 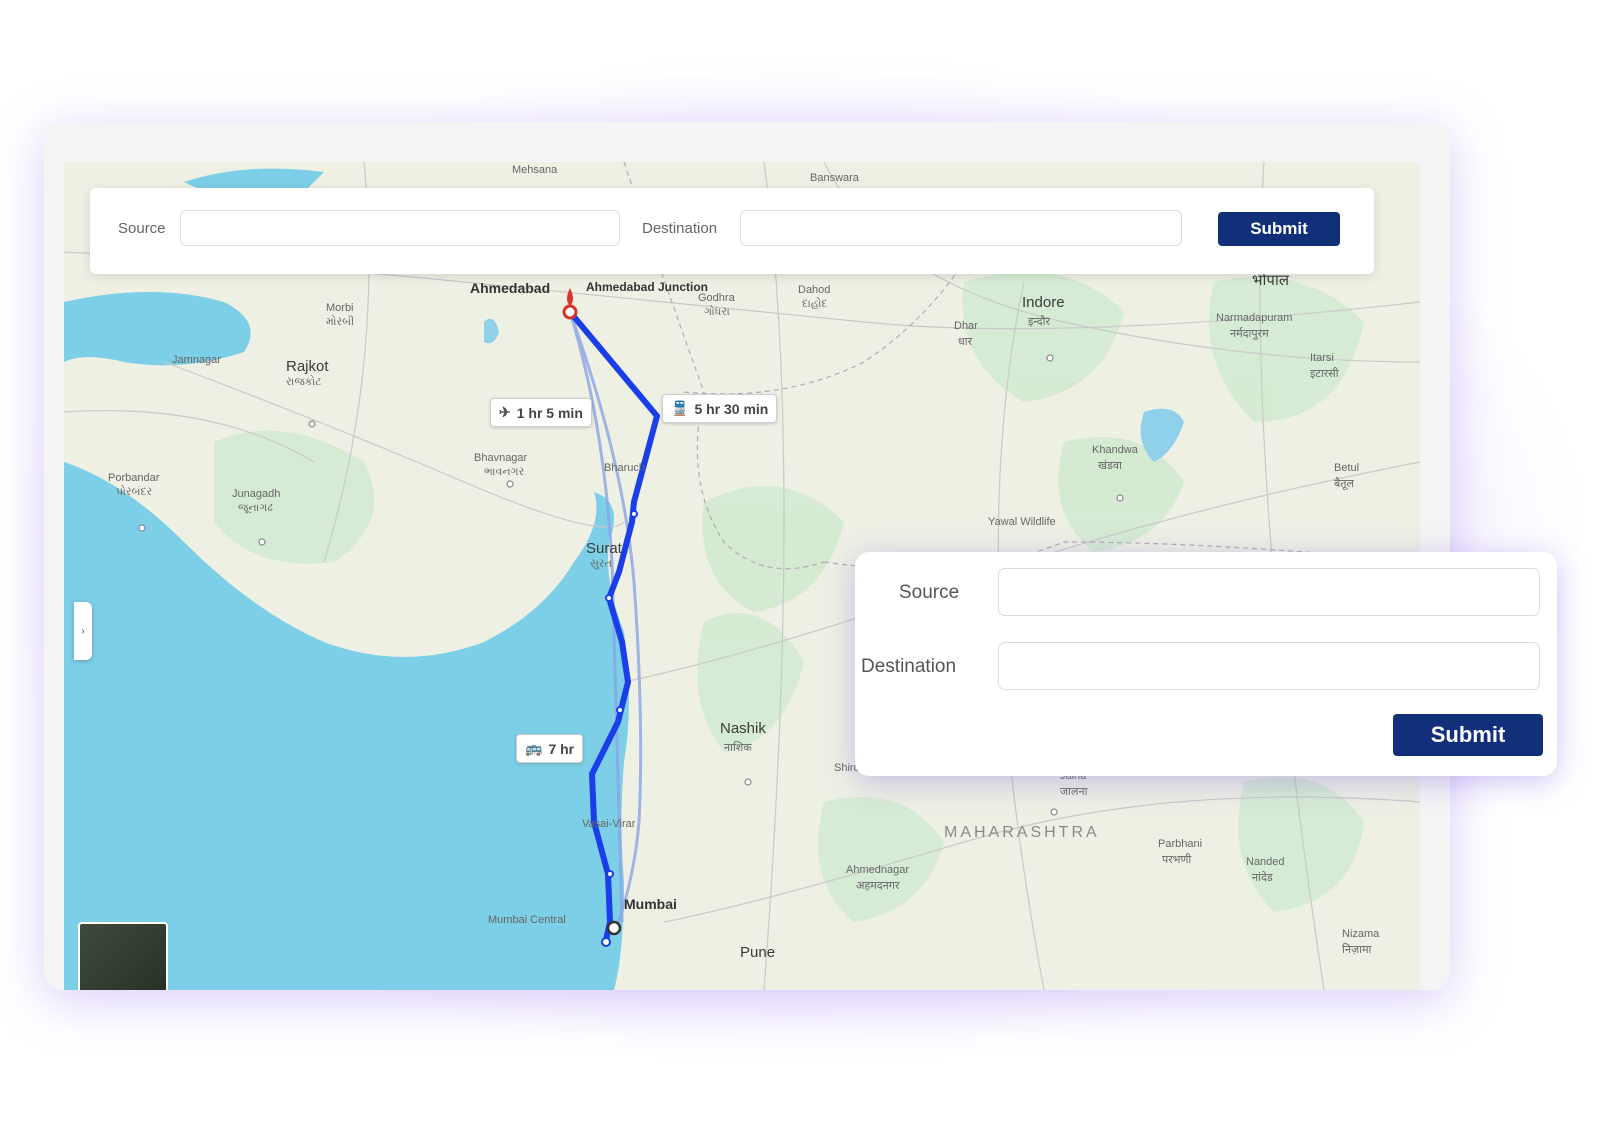 What do you see at coordinates (965, 342) in the screenshot?
I see `place-dhar-local: धार` at bounding box center [965, 342].